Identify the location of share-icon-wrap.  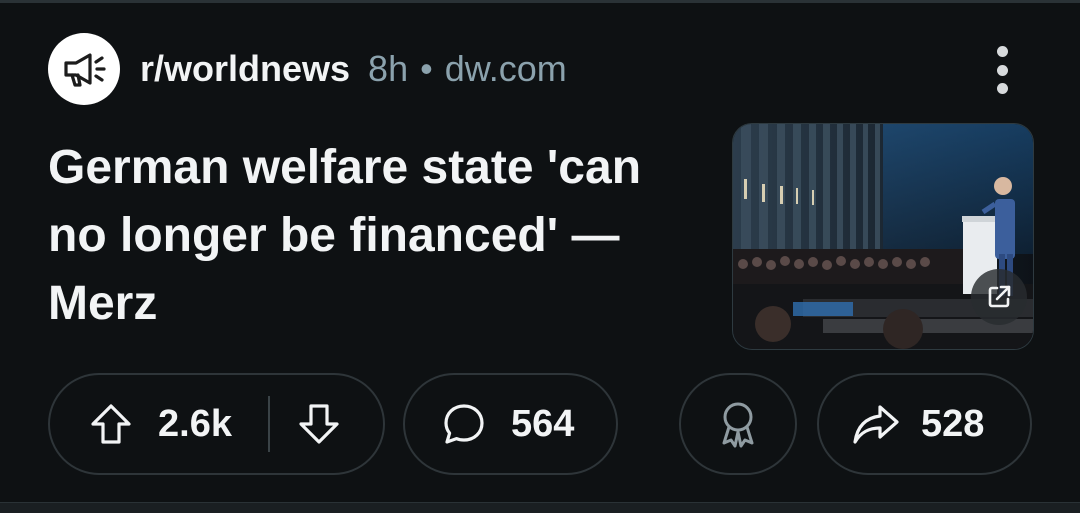
(876, 424).